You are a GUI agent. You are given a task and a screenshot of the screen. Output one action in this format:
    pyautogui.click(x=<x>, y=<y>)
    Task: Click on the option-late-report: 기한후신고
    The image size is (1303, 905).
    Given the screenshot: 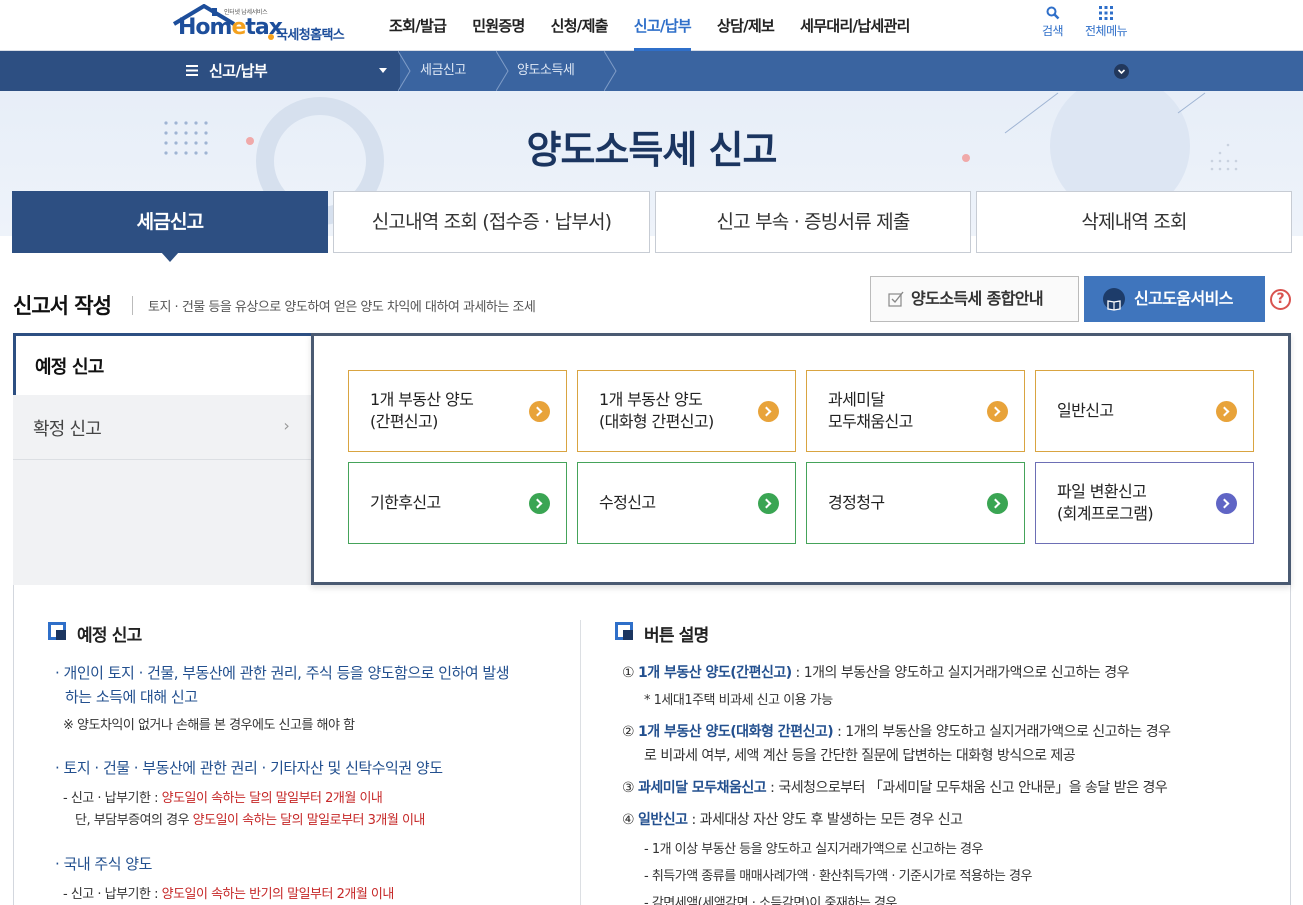 What is the action you would take?
    pyautogui.click(x=457, y=503)
    